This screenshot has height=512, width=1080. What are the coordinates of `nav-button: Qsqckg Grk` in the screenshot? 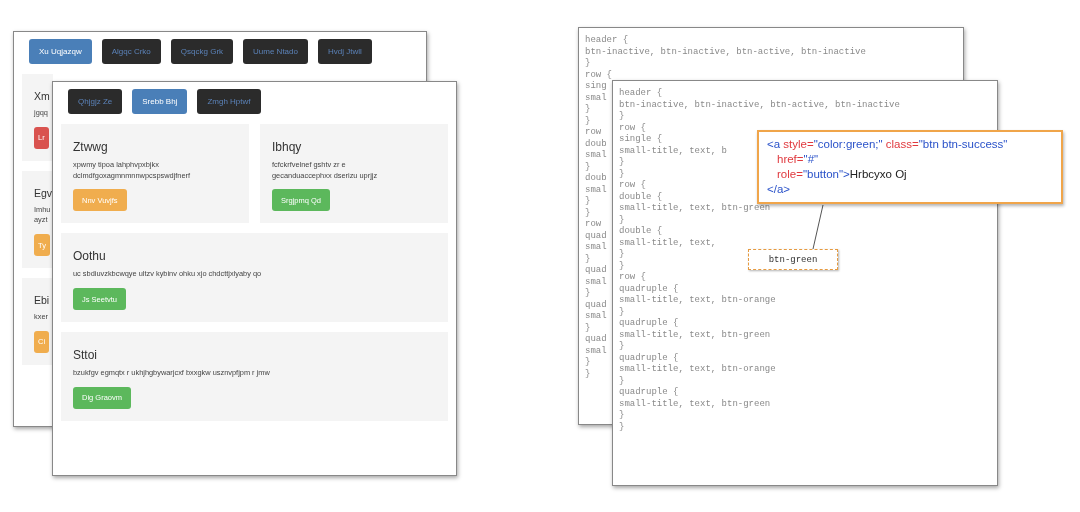 It's located at (202, 51).